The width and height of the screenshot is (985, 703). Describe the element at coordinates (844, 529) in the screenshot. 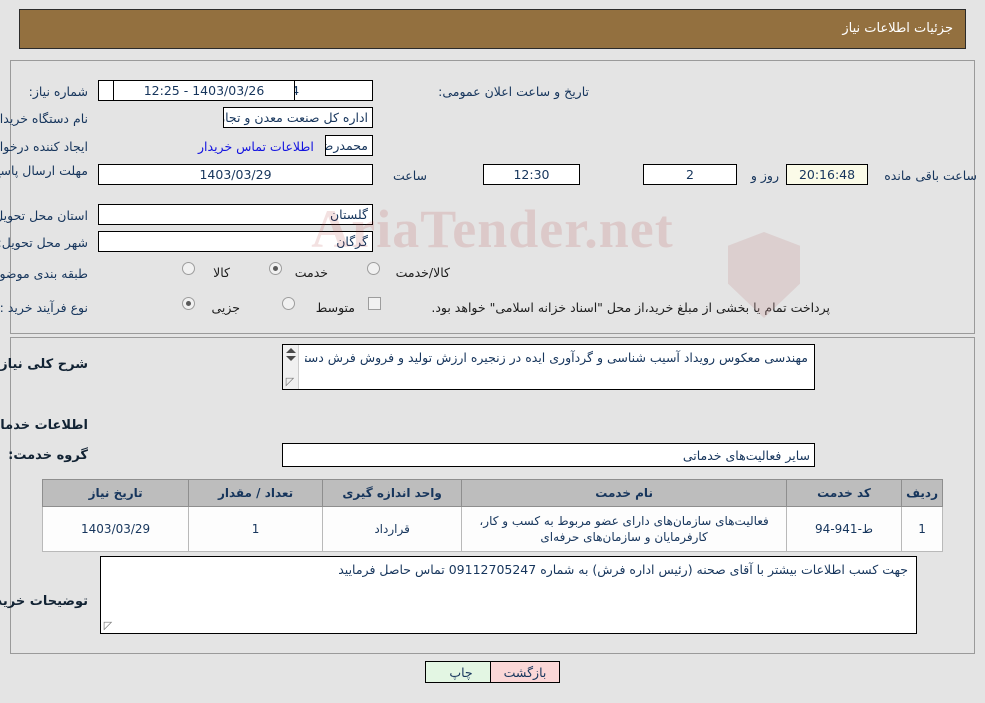

I see `cell-code: ط-941-94` at that location.